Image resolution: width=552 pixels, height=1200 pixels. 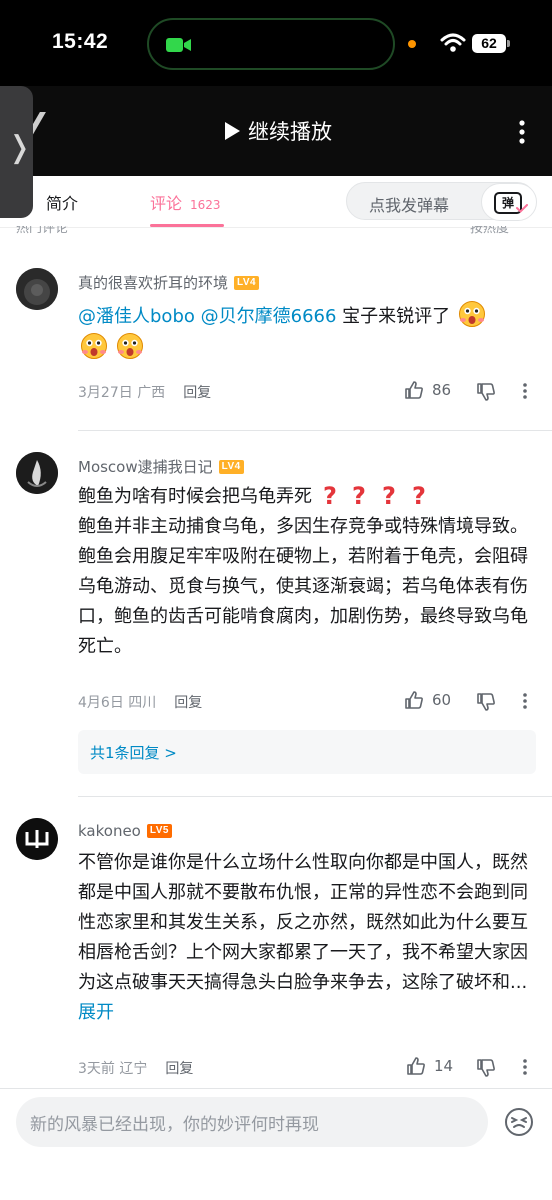 I want to click on chevron-right-icon: ❭, so click(x=20, y=147).